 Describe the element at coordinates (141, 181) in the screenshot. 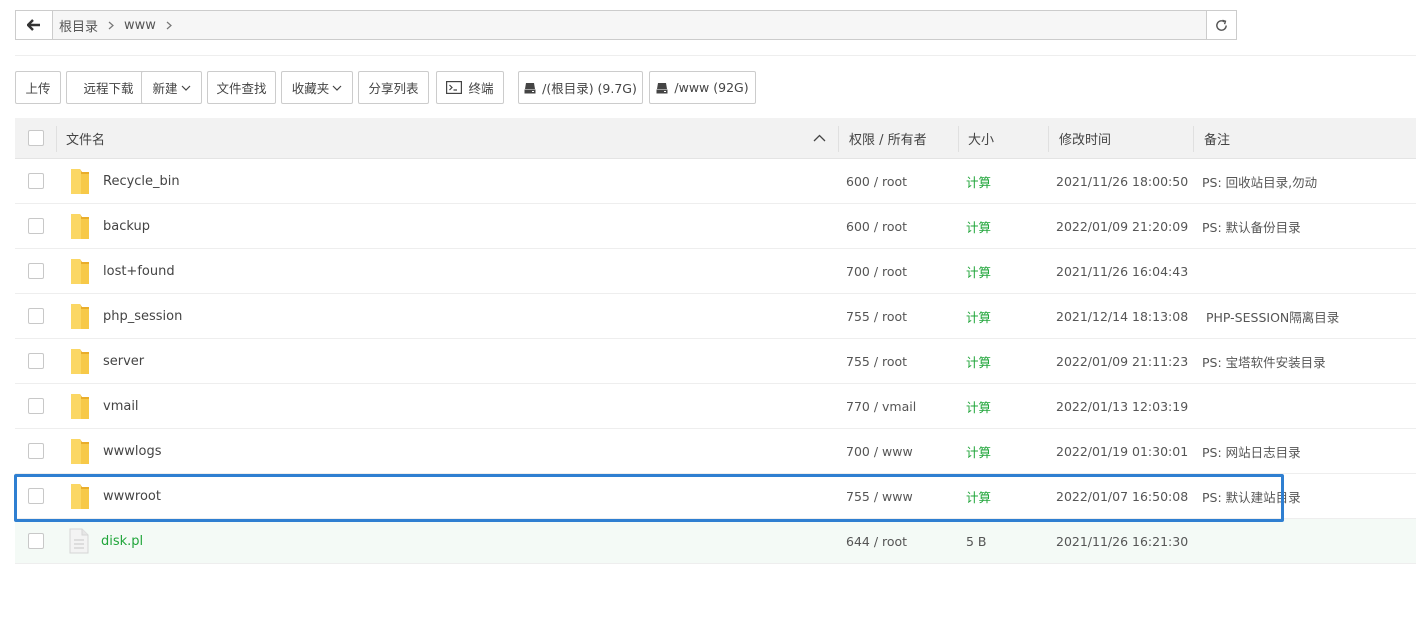

I see `file-name: Recycle_bin` at that location.